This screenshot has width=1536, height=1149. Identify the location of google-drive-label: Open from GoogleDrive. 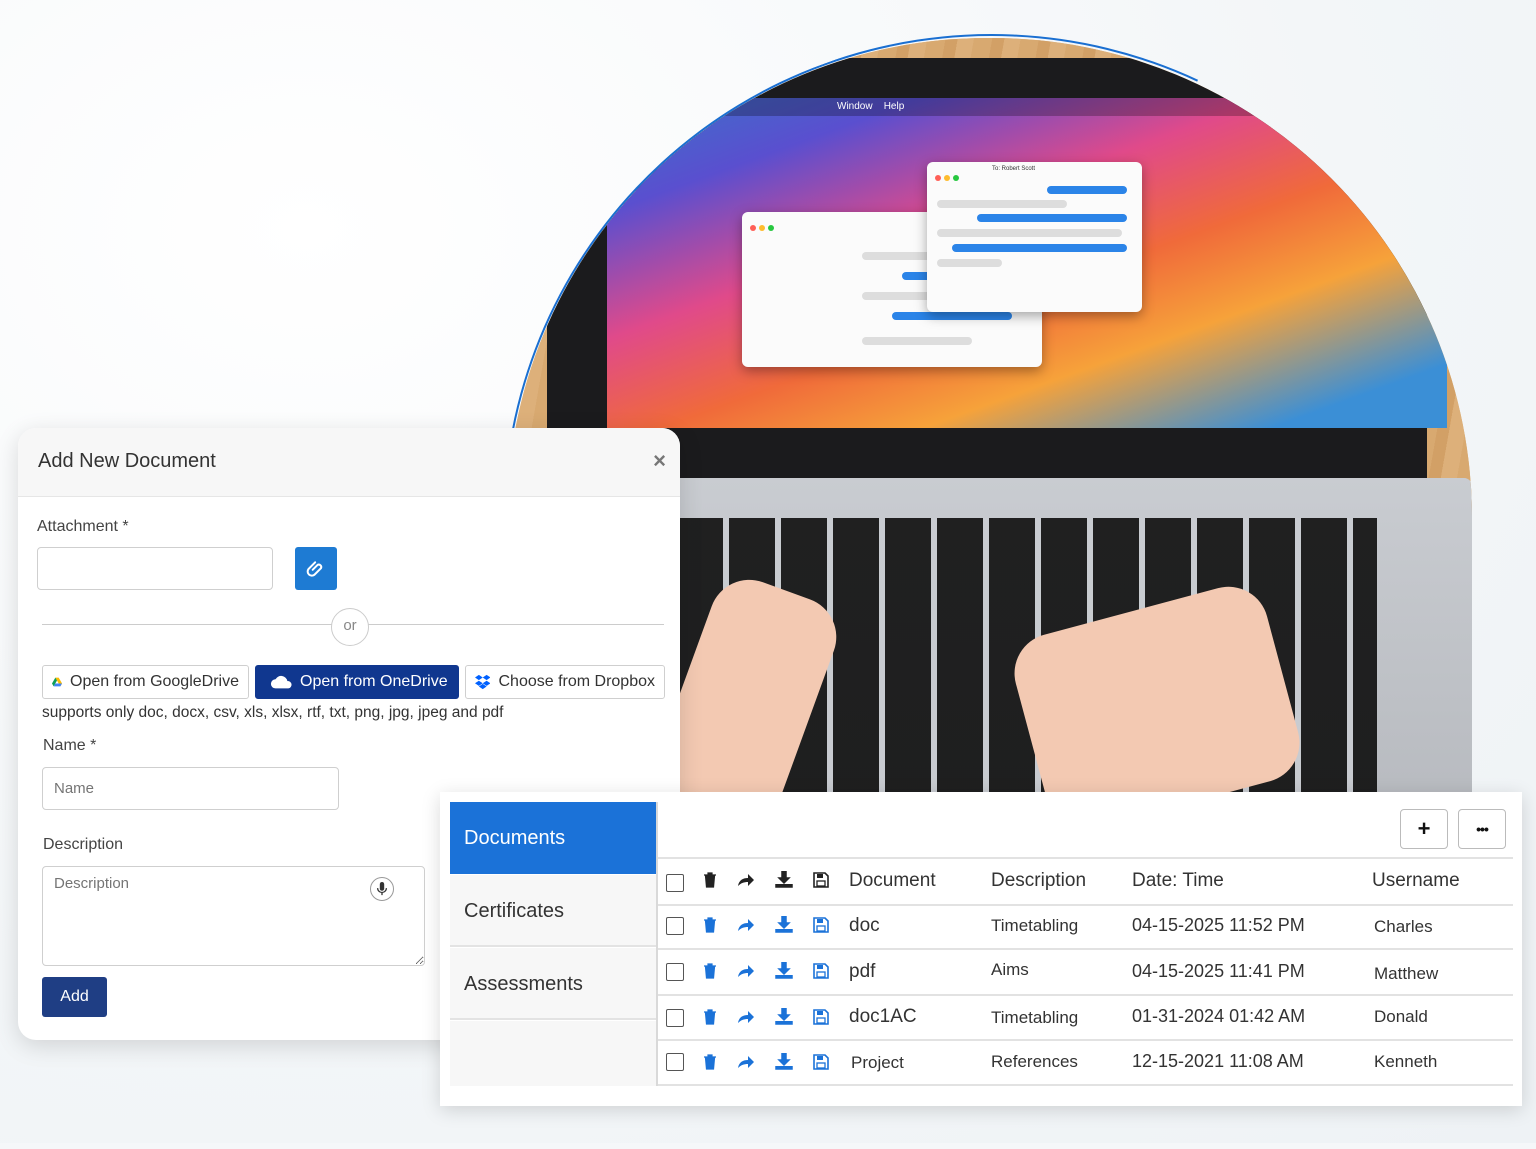
(154, 681).